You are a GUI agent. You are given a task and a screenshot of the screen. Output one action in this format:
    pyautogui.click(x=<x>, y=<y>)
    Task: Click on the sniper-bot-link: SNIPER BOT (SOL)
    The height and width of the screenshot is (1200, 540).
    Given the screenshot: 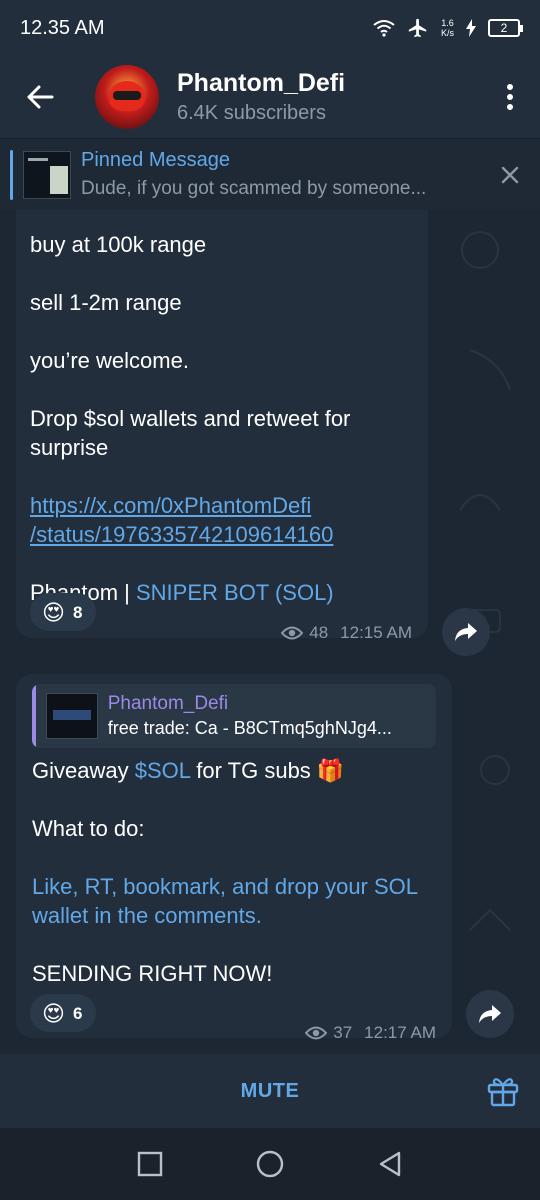 What is the action you would take?
    pyautogui.click(x=235, y=592)
    